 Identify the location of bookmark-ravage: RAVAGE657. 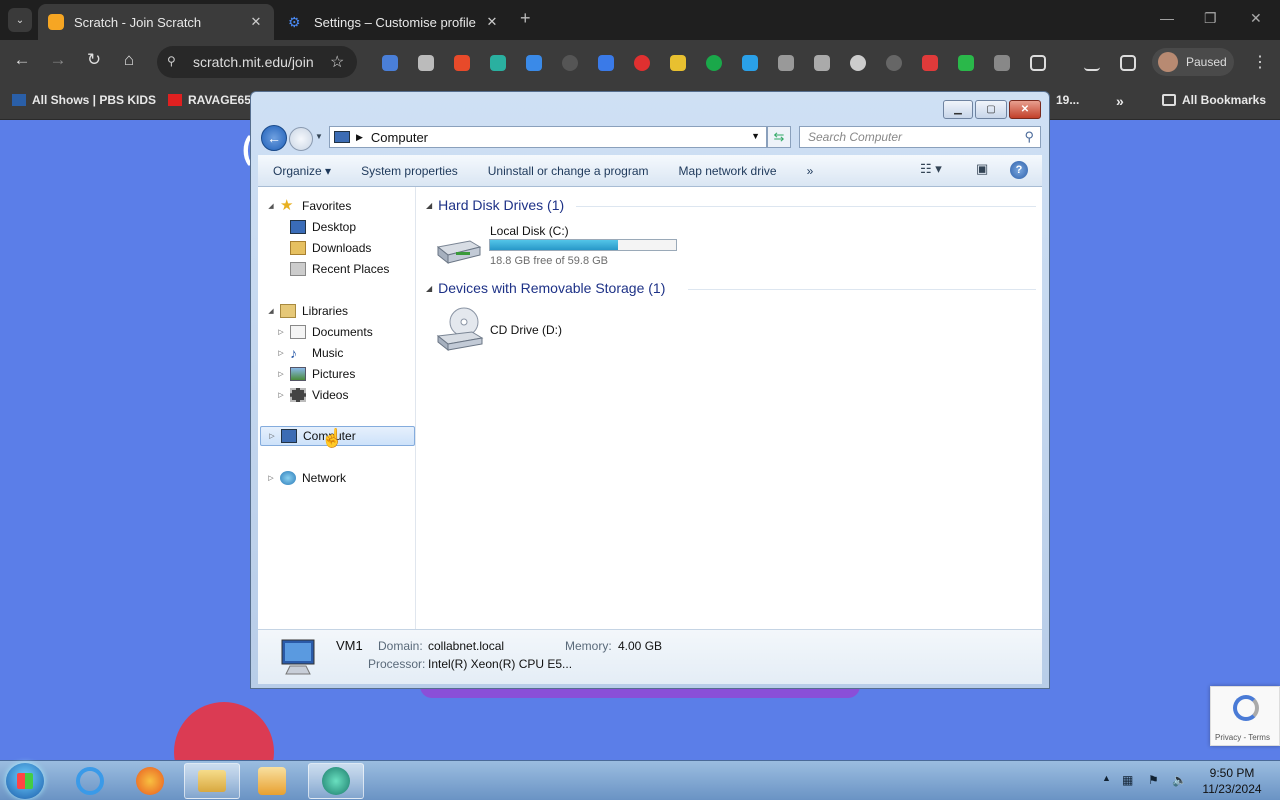
(213, 100).